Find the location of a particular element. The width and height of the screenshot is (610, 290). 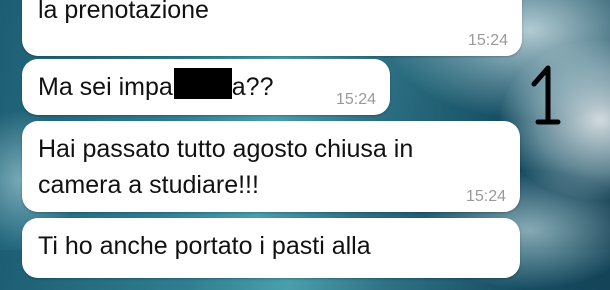

message-text: Ti ho anche portato i pasti alla is located at coordinates (204, 246).